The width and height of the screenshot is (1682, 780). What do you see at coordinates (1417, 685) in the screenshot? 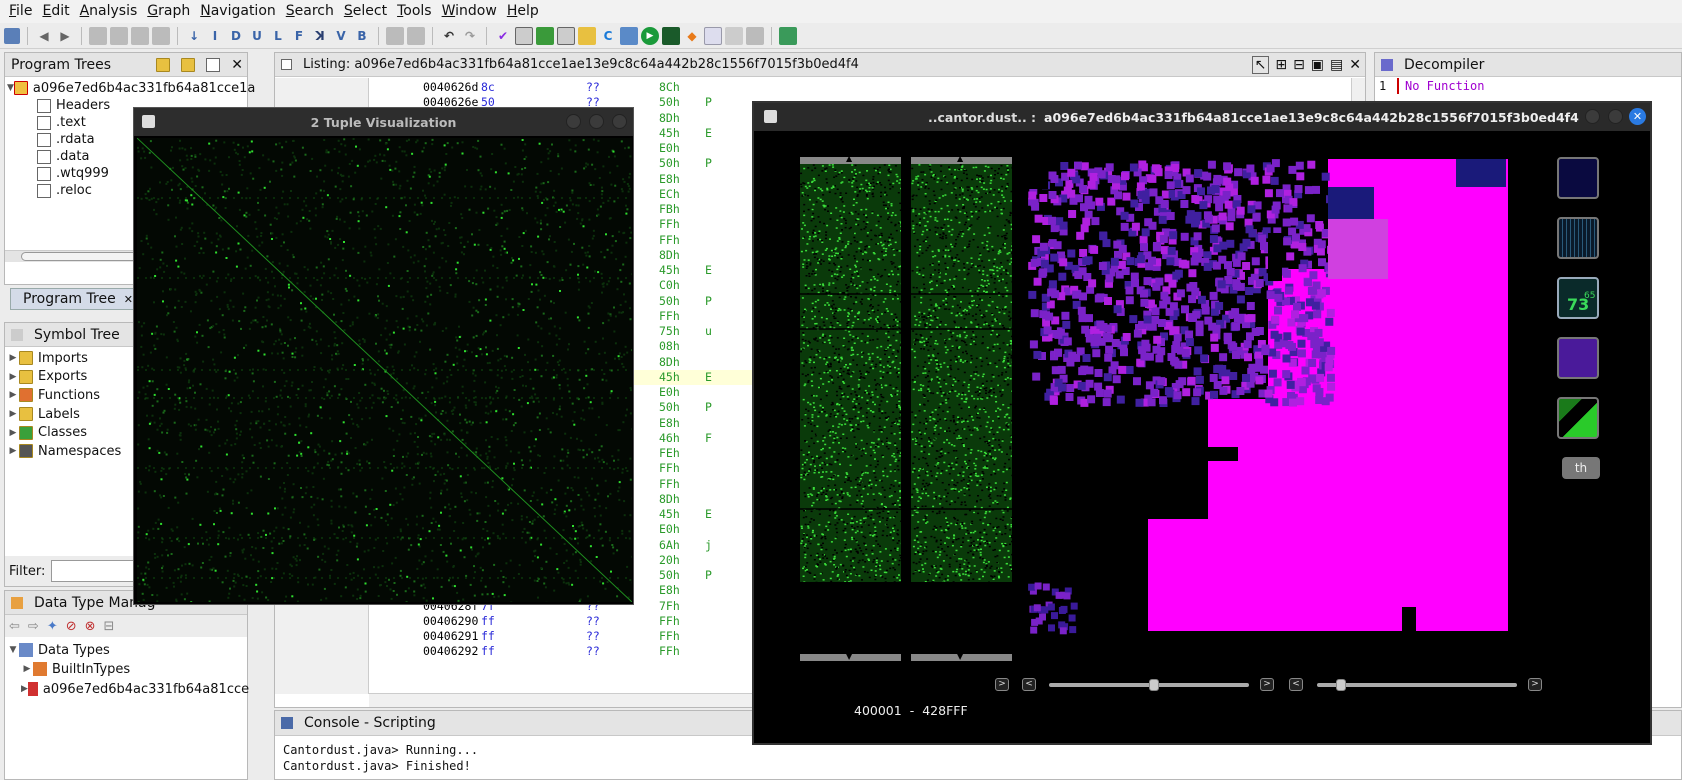
I see `width-slider` at bounding box center [1417, 685].